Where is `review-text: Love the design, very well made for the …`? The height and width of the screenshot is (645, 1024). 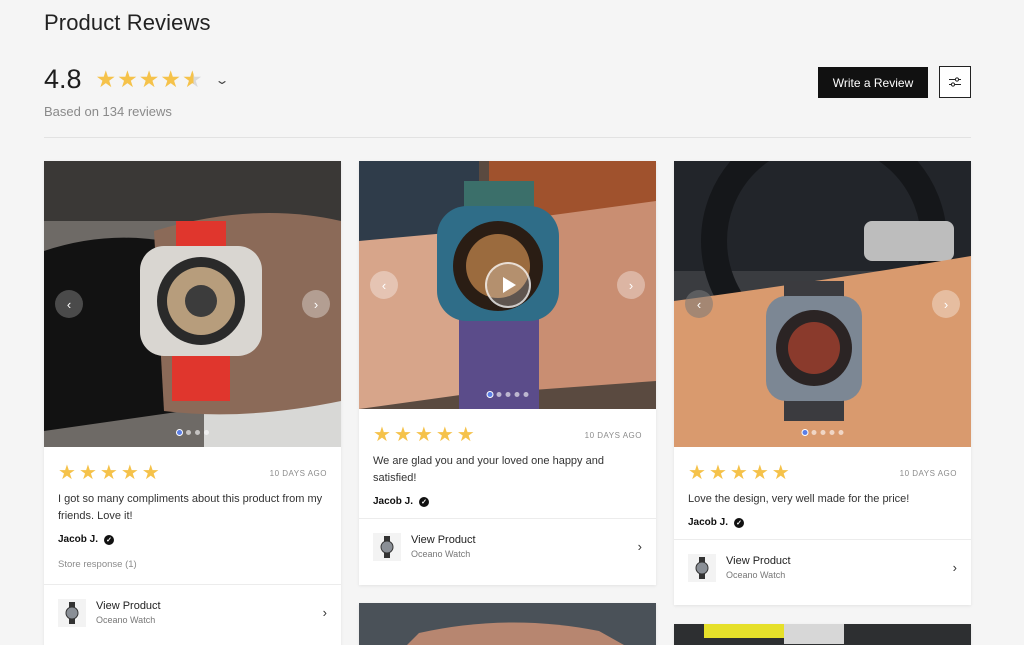 review-text: Love the design, very well made for the … is located at coordinates (799, 499).